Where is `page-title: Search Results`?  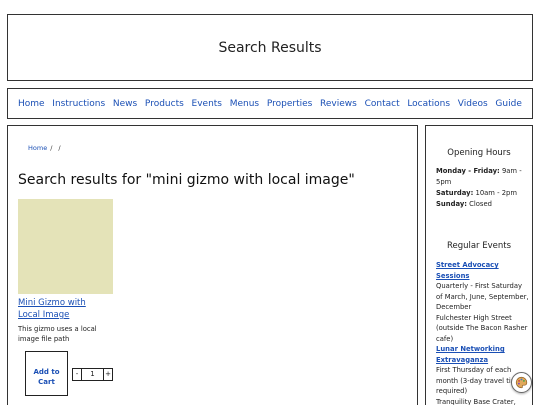
page-title: Search Results is located at coordinates (270, 47).